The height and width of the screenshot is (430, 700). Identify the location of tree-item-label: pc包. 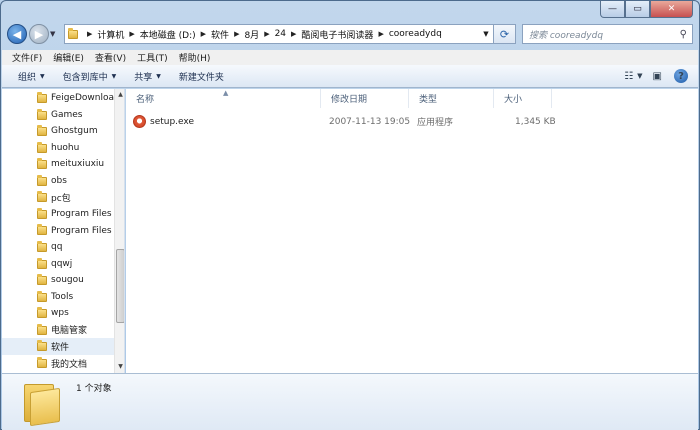
(61, 199).